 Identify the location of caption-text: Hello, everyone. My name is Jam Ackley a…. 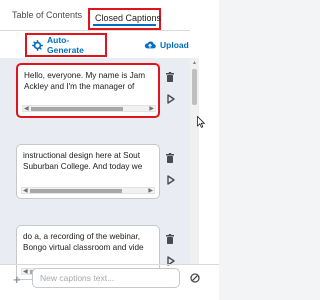
(85, 81).